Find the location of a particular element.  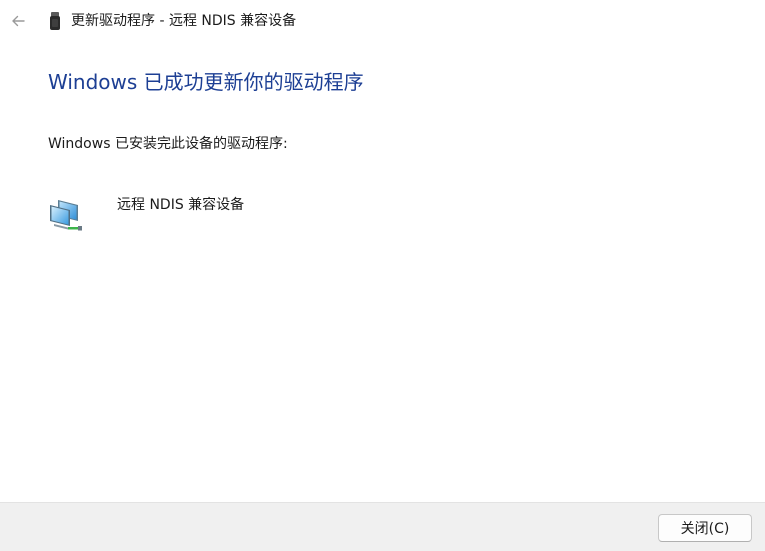

back-button is located at coordinates (18, 21).